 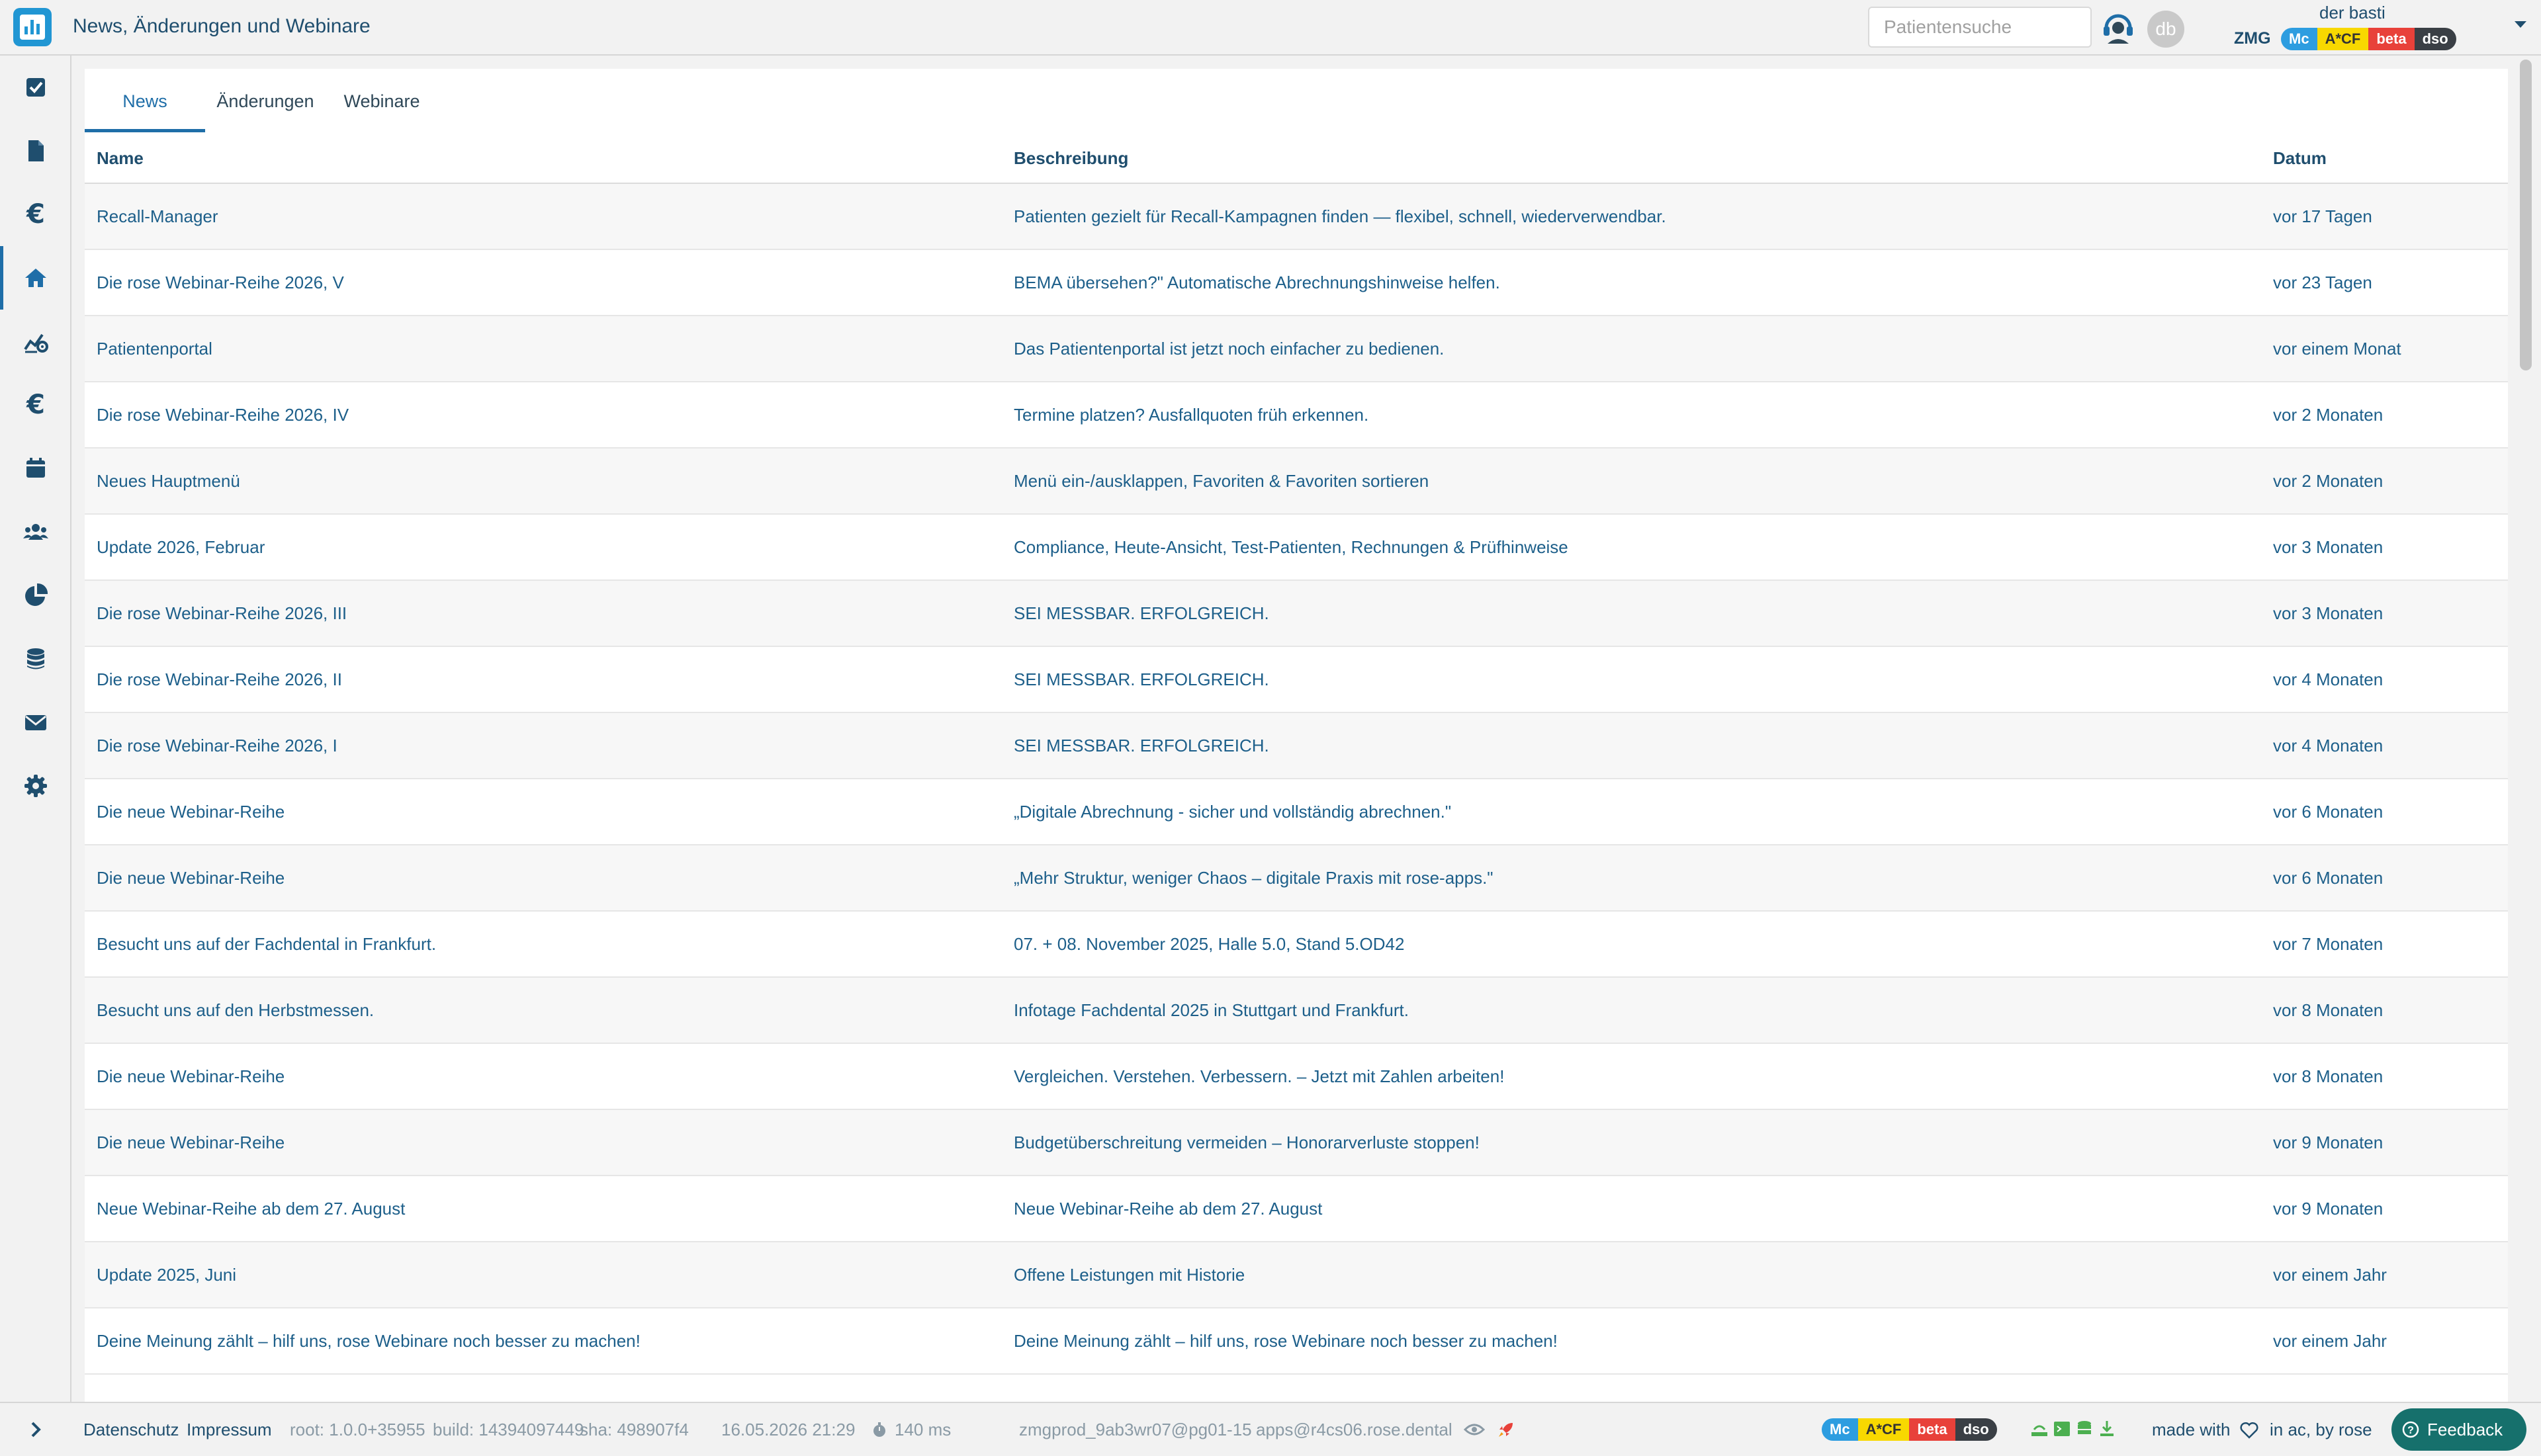 What do you see at coordinates (219, 679) in the screenshot?
I see `cell-name: Die rose Webinar-Reihe 2026, II` at bounding box center [219, 679].